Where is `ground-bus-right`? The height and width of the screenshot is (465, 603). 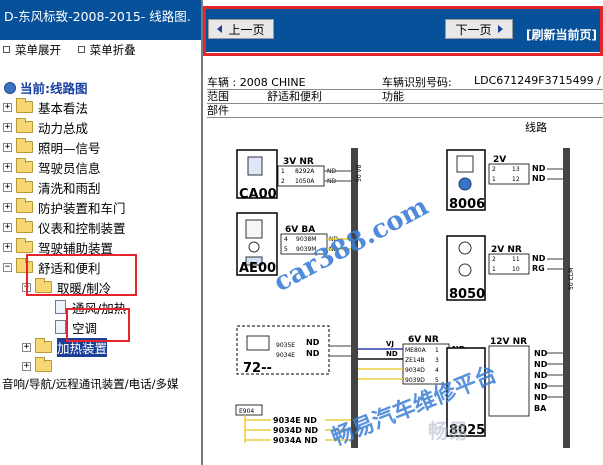
ground-bus-right is located at coordinates (566, 298).